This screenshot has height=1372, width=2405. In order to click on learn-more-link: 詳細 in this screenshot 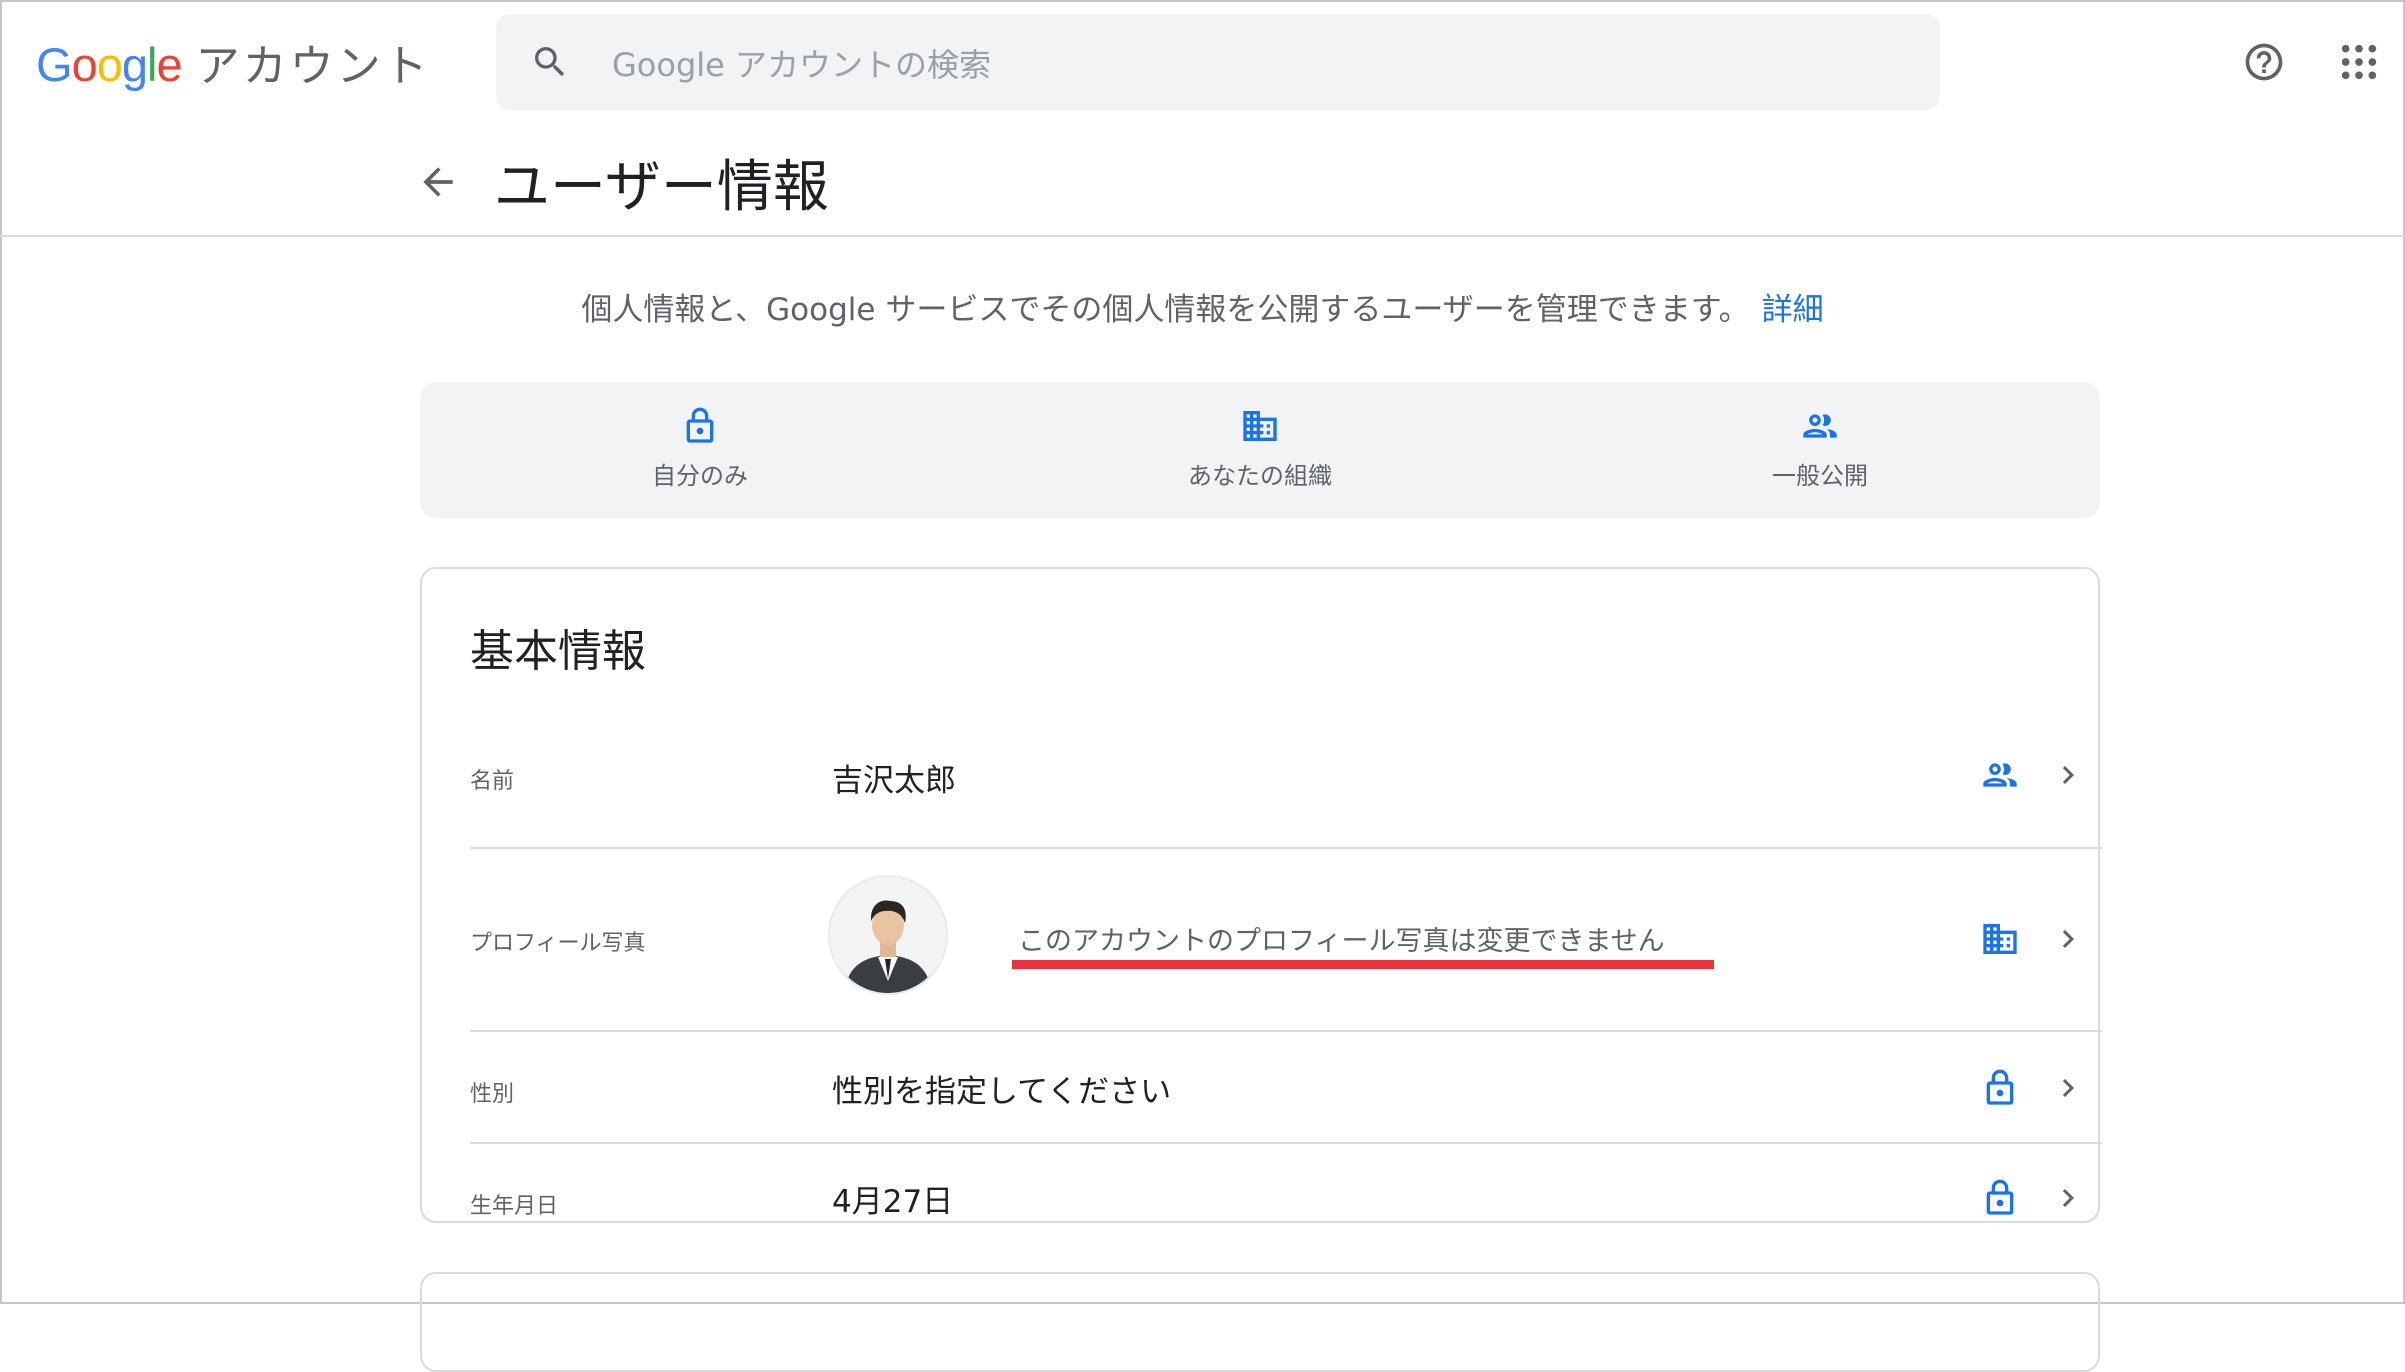, I will do `click(1793, 310)`.